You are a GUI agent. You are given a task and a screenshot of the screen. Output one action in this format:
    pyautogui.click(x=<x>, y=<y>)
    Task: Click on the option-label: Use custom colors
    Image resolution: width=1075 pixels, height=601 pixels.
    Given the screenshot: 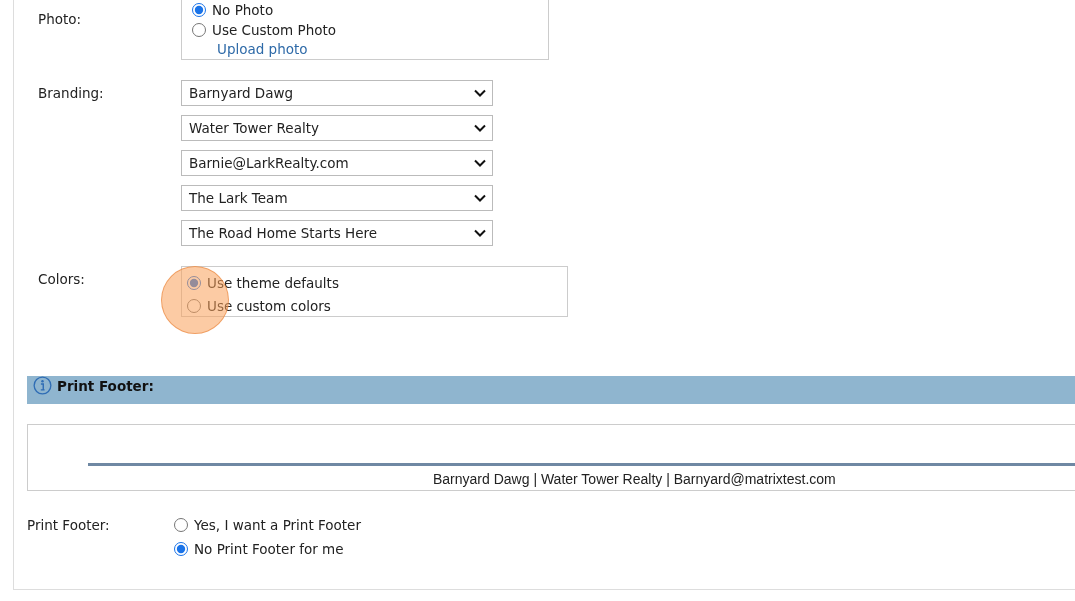 What is the action you would take?
    pyautogui.click(x=269, y=305)
    